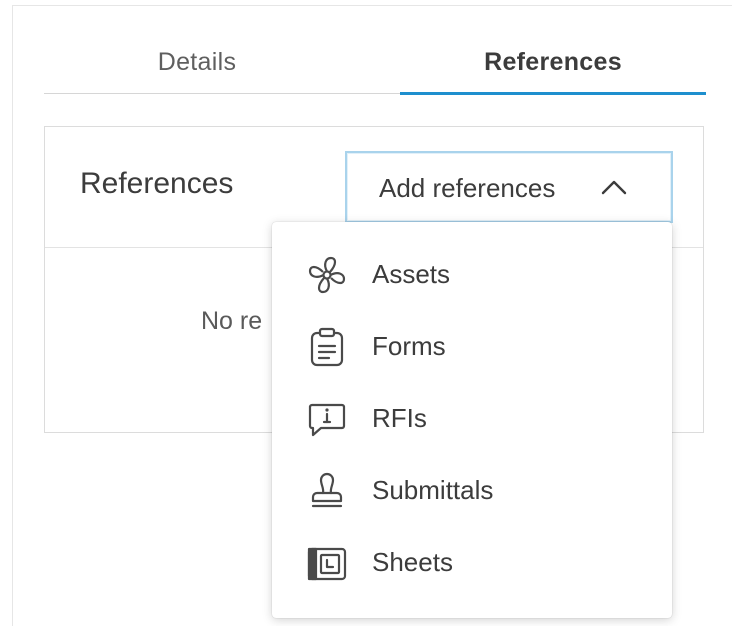  I want to click on menu-item-forms-label: Forms, so click(409, 346).